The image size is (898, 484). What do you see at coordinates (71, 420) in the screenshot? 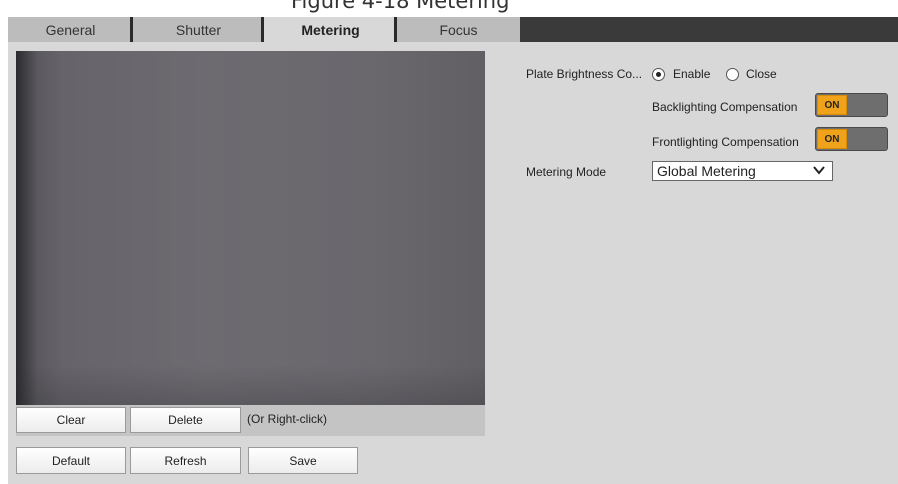
I see `clear-button: Clear` at bounding box center [71, 420].